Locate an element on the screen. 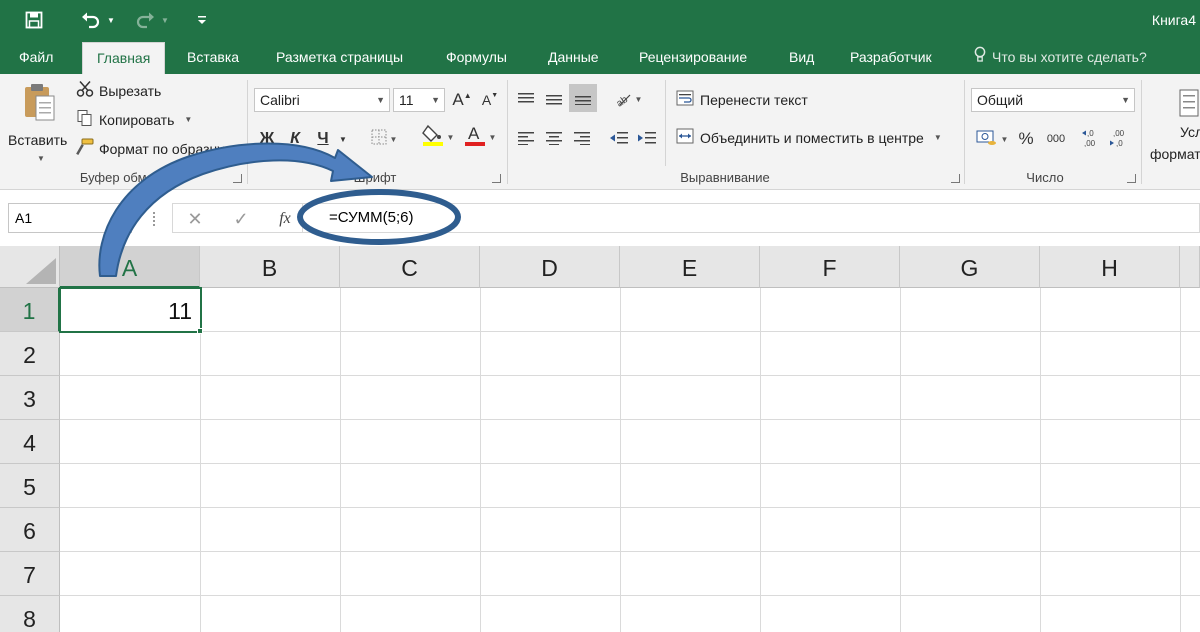 This screenshot has width=1200, height=632. tab-data: Данные is located at coordinates (573, 58).